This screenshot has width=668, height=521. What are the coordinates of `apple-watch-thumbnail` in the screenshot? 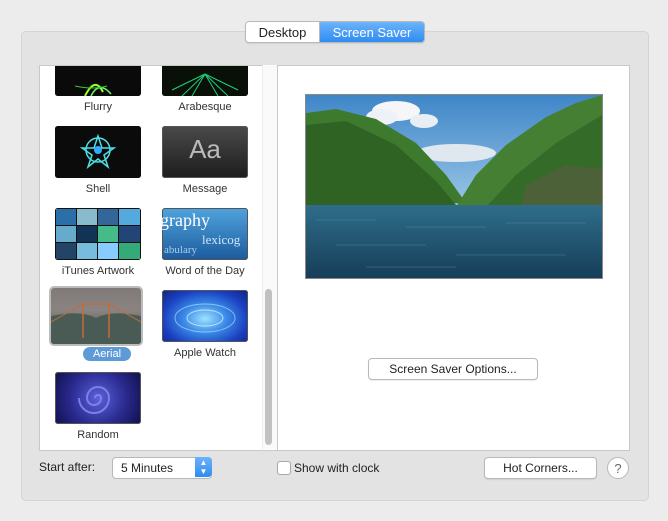 It's located at (205, 316).